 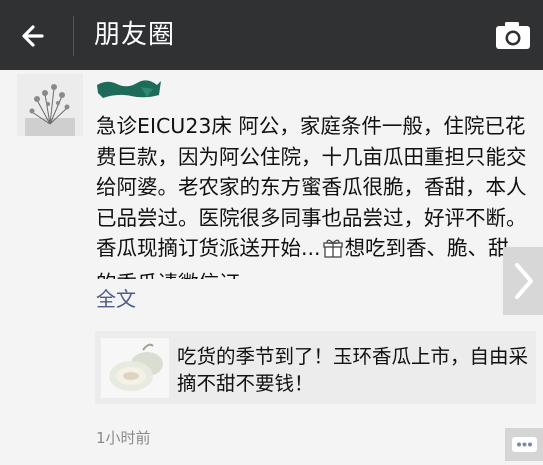 What do you see at coordinates (130, 90) in the screenshot?
I see `username-redacted` at bounding box center [130, 90].